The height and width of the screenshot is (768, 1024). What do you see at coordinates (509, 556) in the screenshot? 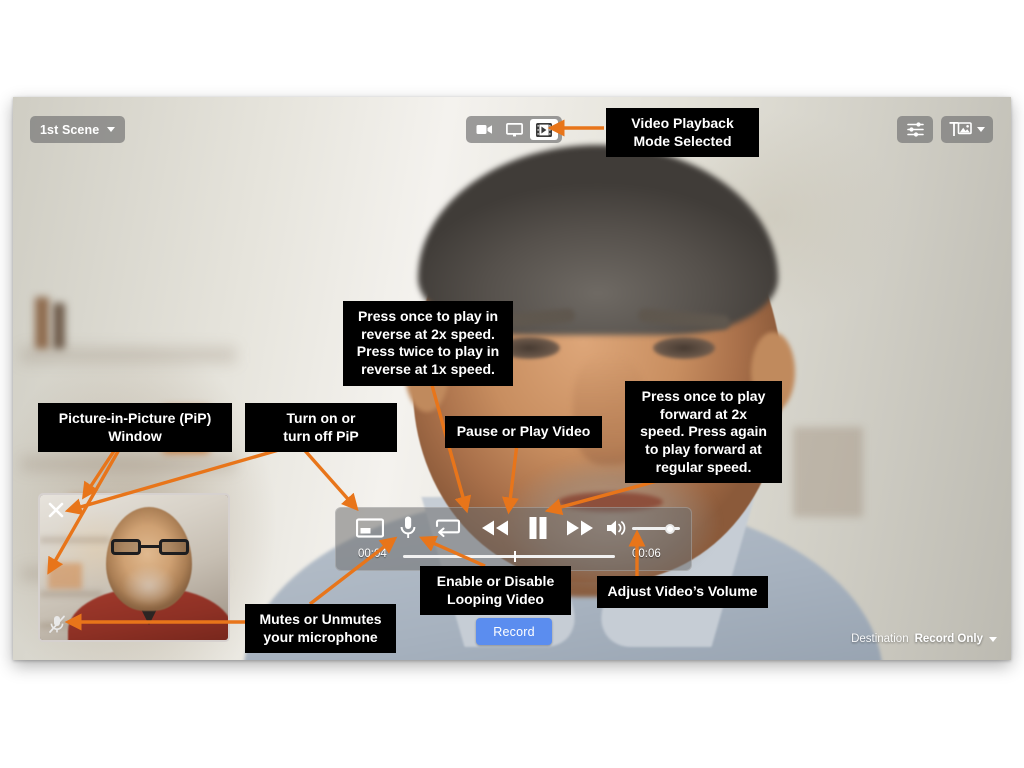
I see `scrubber-track` at bounding box center [509, 556].